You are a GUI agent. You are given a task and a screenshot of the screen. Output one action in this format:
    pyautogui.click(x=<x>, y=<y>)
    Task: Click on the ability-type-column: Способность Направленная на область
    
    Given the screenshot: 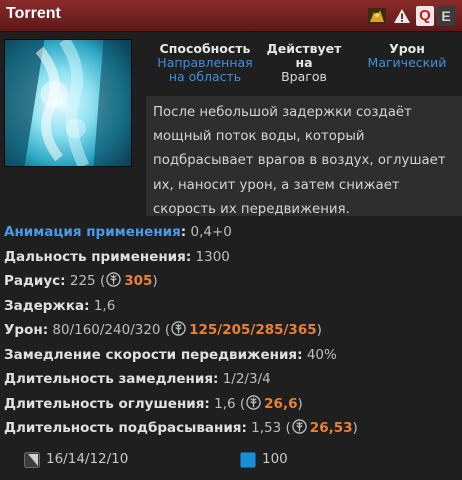 What is the action you would take?
    pyautogui.click(x=205, y=63)
    